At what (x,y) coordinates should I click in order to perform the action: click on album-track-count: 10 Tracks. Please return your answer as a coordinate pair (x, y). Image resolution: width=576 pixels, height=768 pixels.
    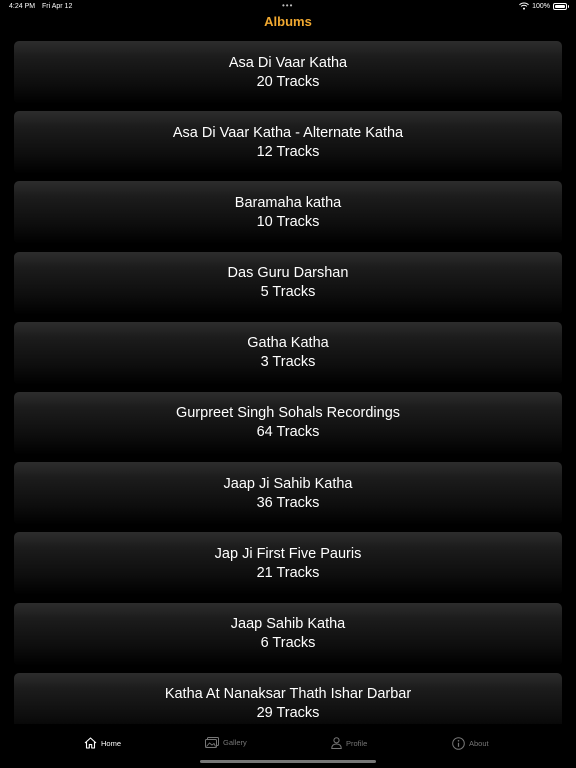
    Looking at the image, I should click on (288, 221).